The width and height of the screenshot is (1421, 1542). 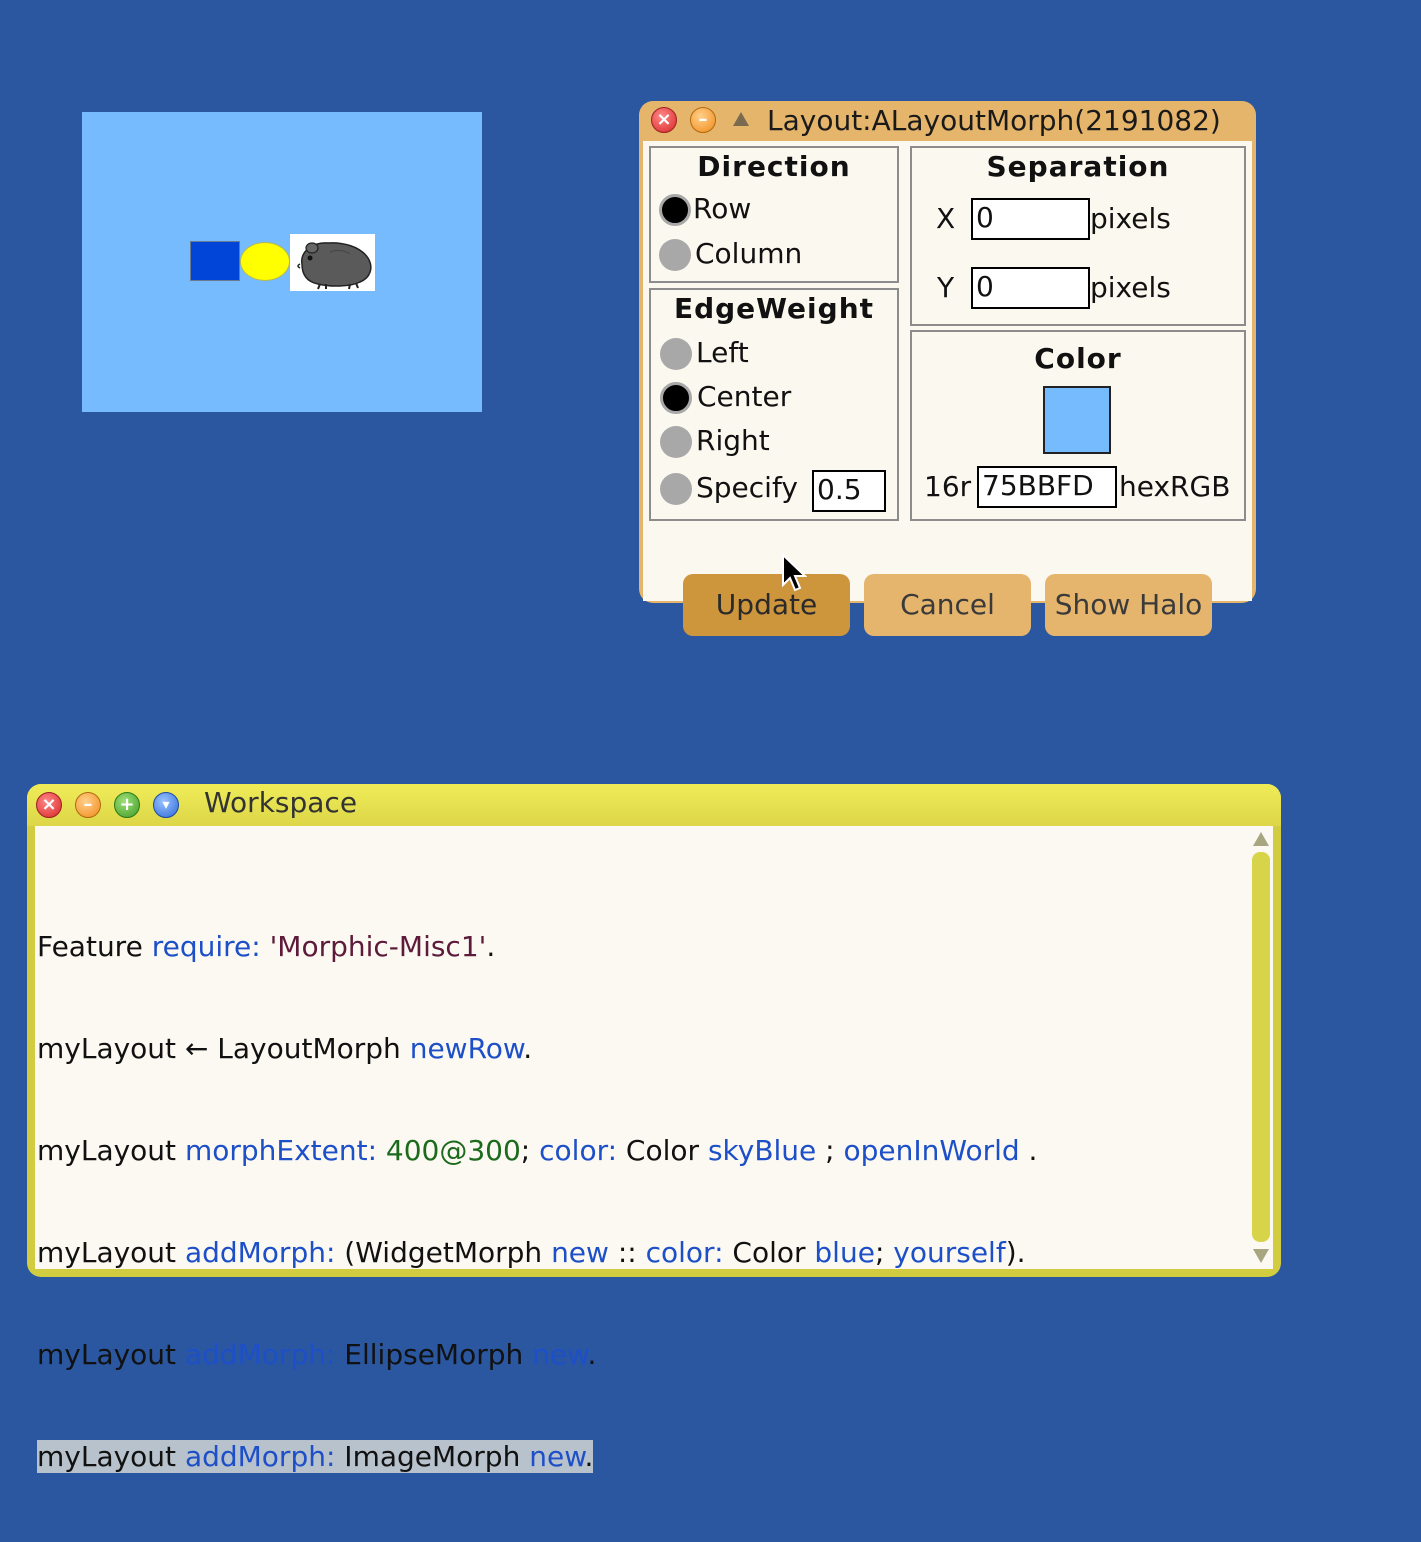 What do you see at coordinates (166, 805) in the screenshot?
I see `window-menu-icon: ▾` at bounding box center [166, 805].